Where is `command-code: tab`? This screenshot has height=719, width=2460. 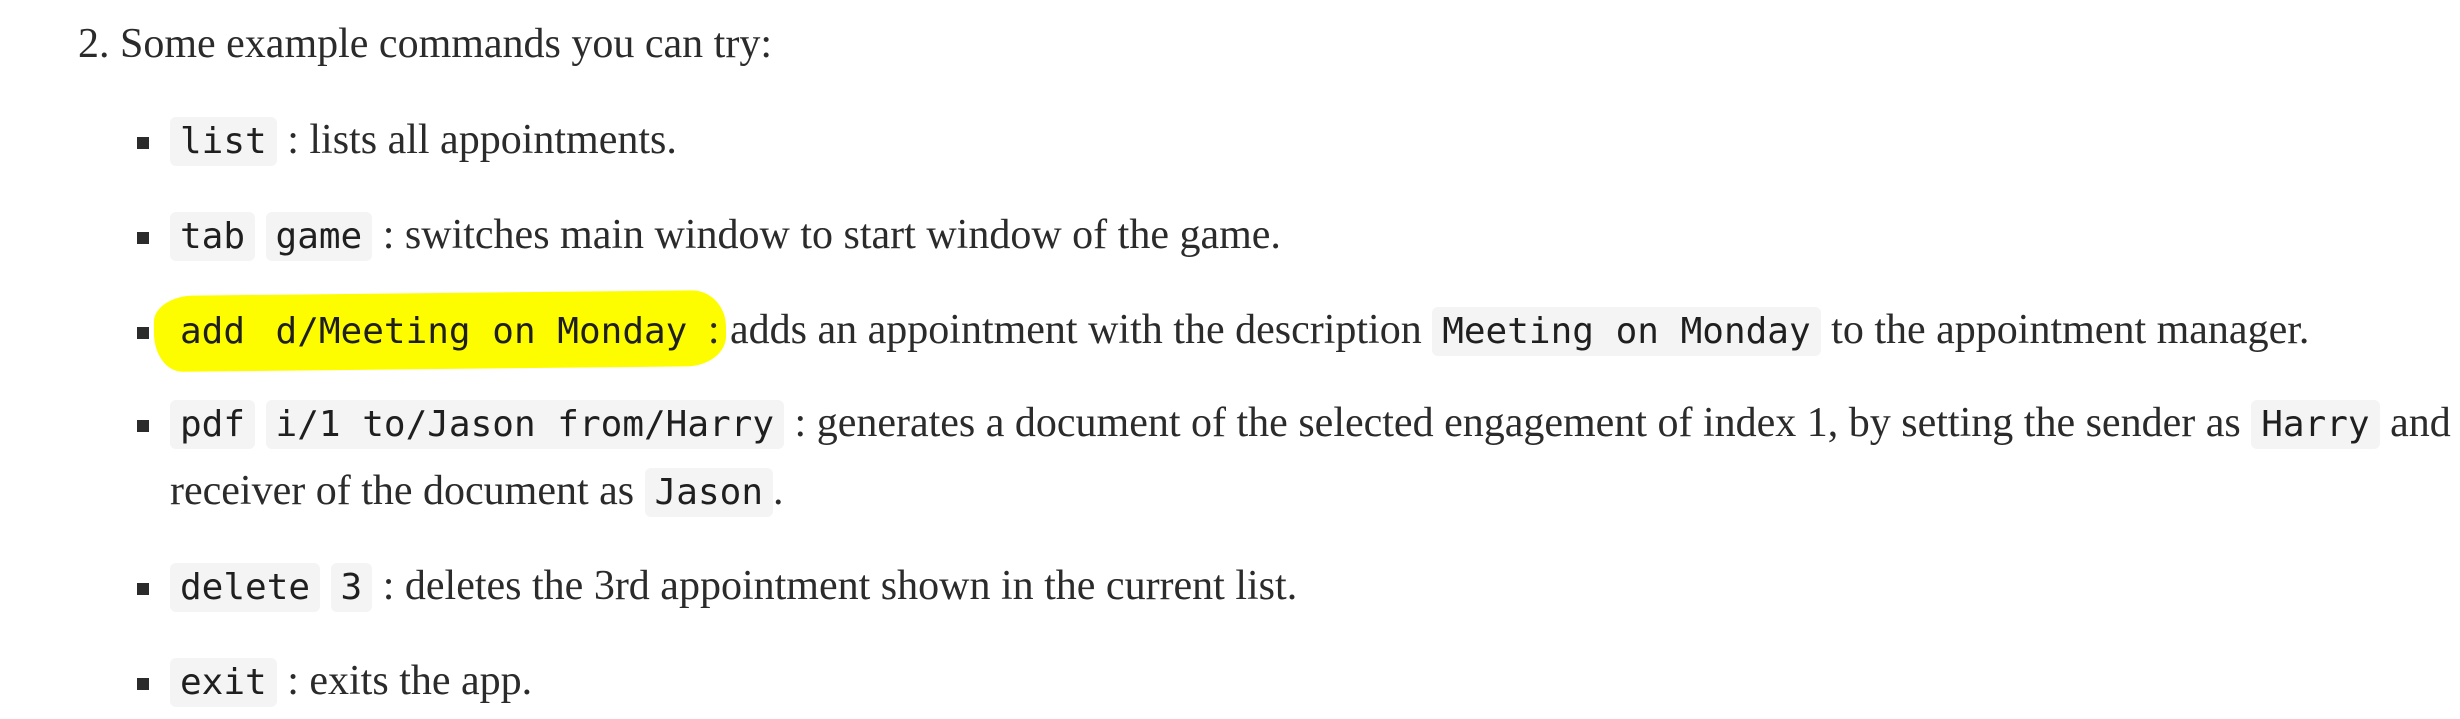 command-code: tab is located at coordinates (213, 236).